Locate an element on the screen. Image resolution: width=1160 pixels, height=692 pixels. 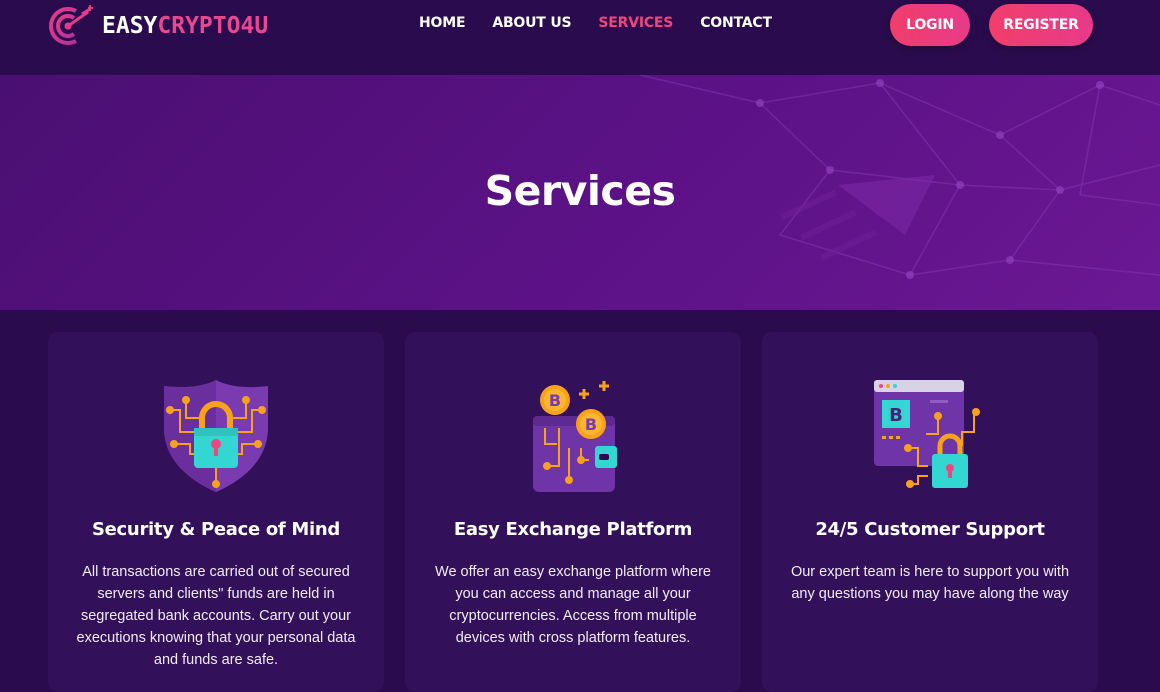
main-nav: HOME ABOUT US SERVICES CONTACT is located at coordinates (609, 23).